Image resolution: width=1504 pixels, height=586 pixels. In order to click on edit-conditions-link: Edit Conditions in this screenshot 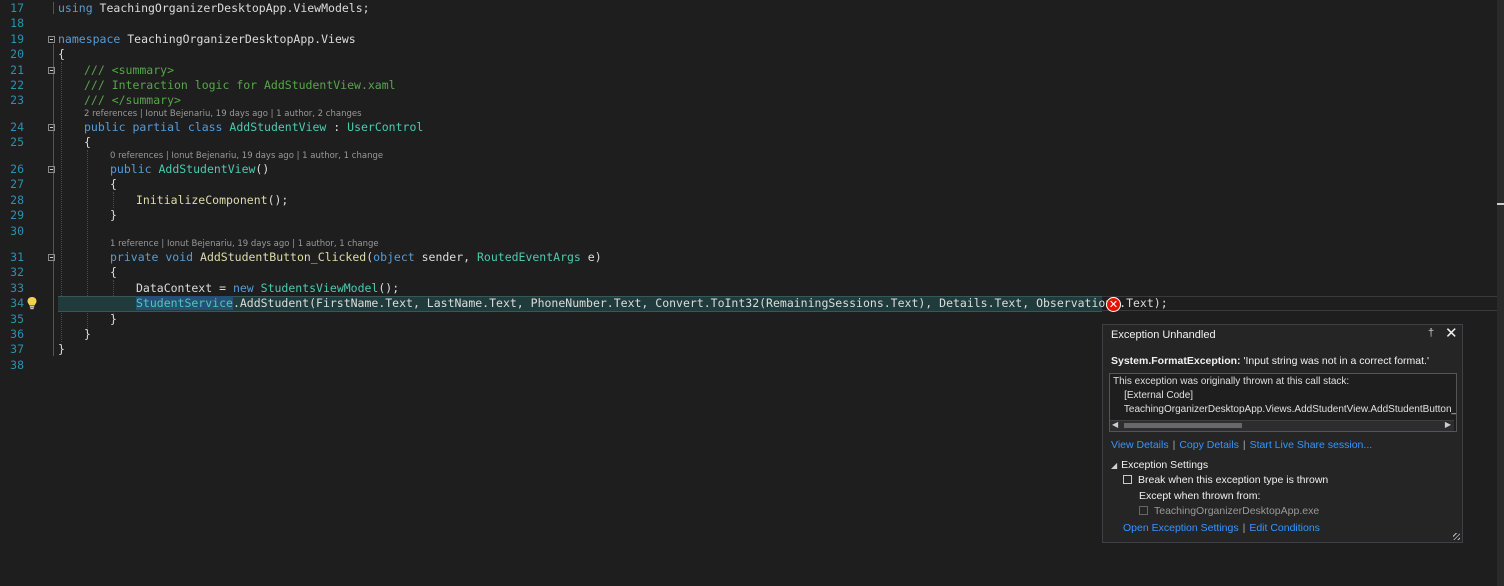, I will do `click(1284, 528)`.